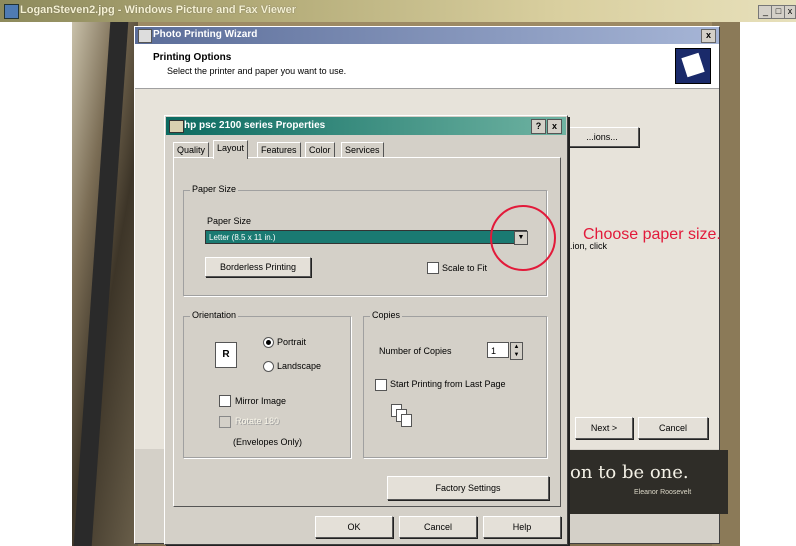  I want to click on envelopes-only-label: (Envelopes Only), so click(268, 442).